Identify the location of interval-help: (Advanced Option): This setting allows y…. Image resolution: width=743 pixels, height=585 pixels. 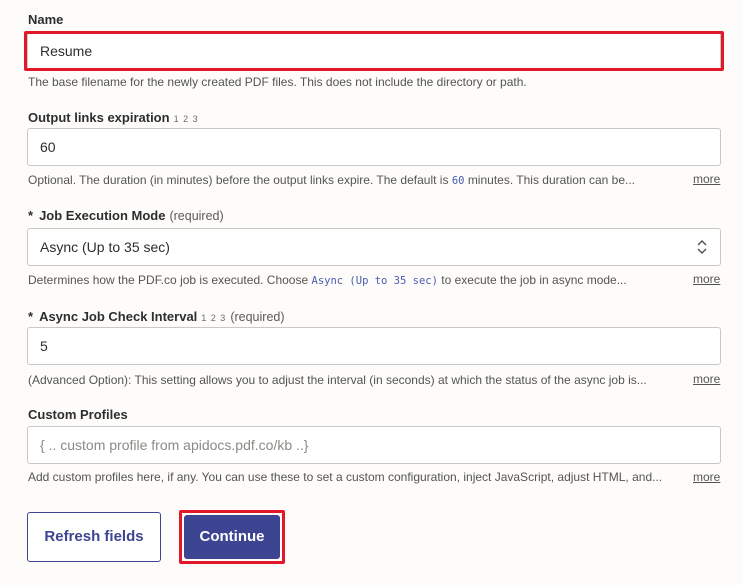
(337, 380).